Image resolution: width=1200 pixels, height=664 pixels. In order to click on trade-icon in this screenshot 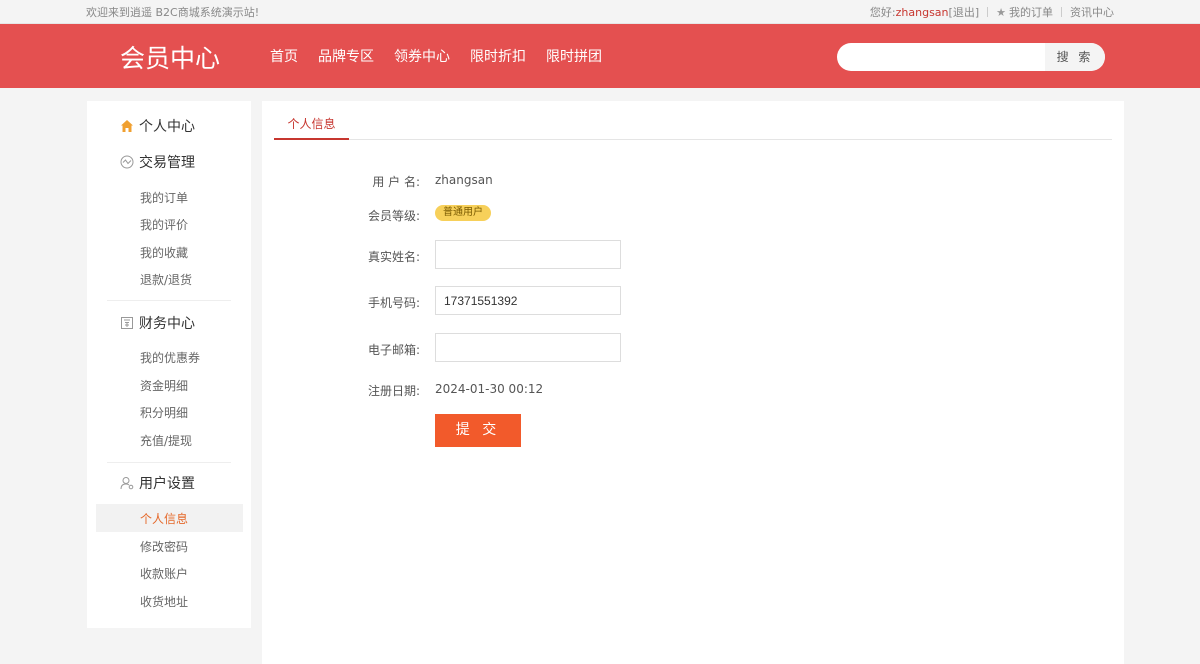, I will do `click(127, 162)`.